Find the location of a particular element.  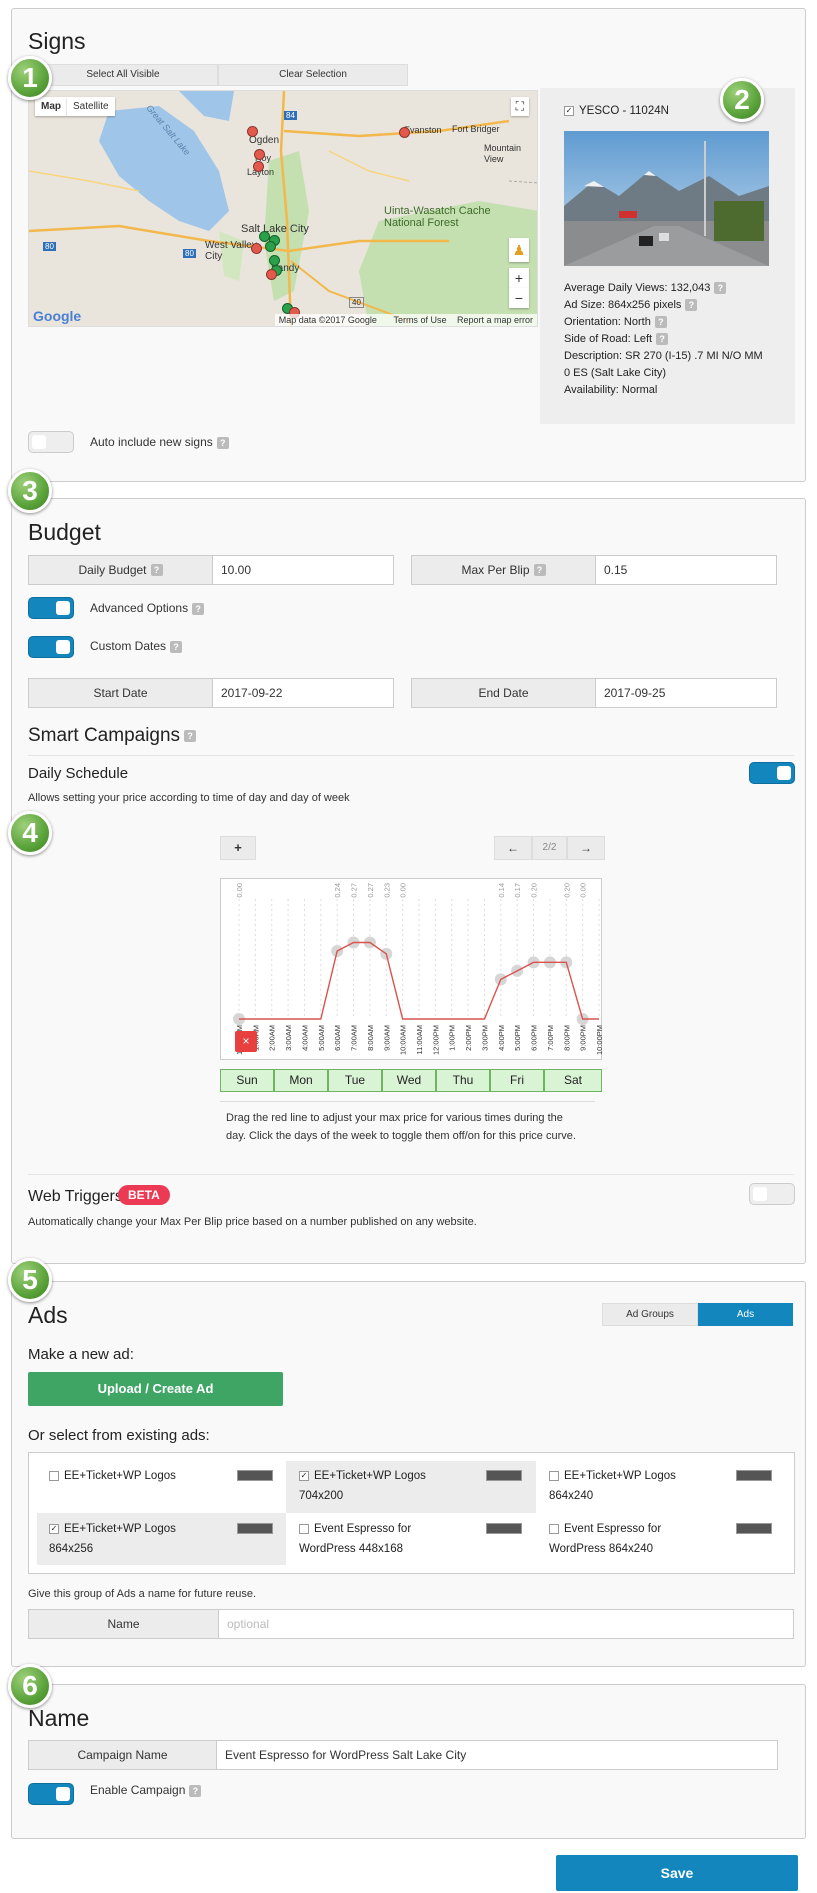

upload-create-ad-button: Upload / Create Ad is located at coordinates (155, 1389).